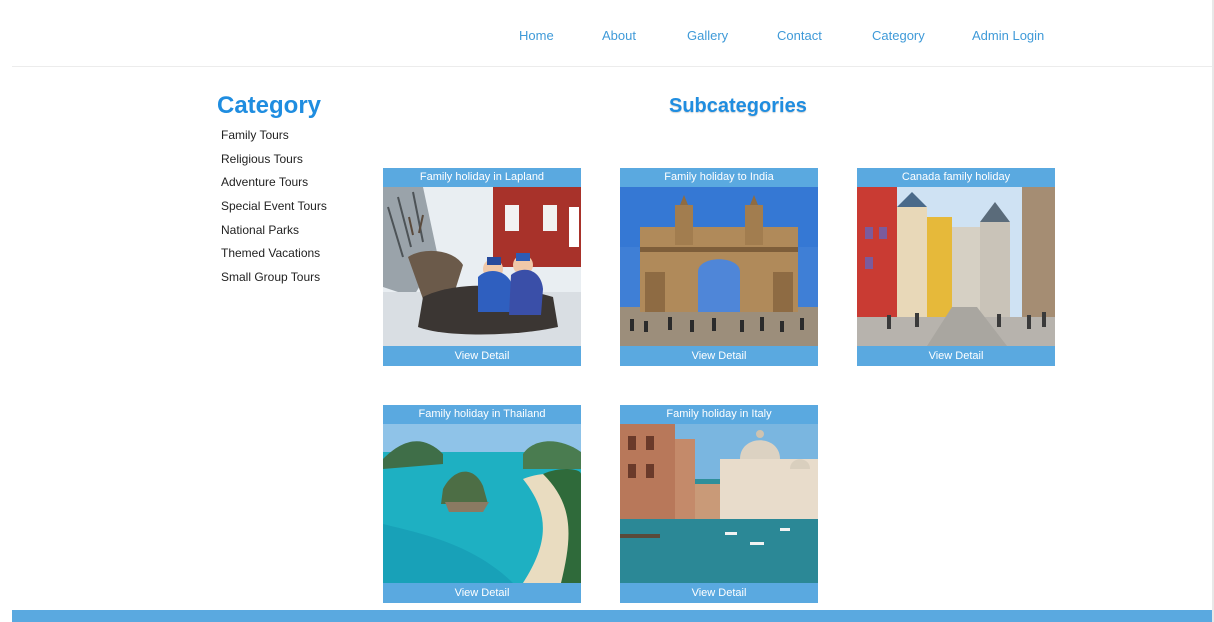 The image size is (1214, 622). I want to click on page-title: Subcategories, so click(738, 106).